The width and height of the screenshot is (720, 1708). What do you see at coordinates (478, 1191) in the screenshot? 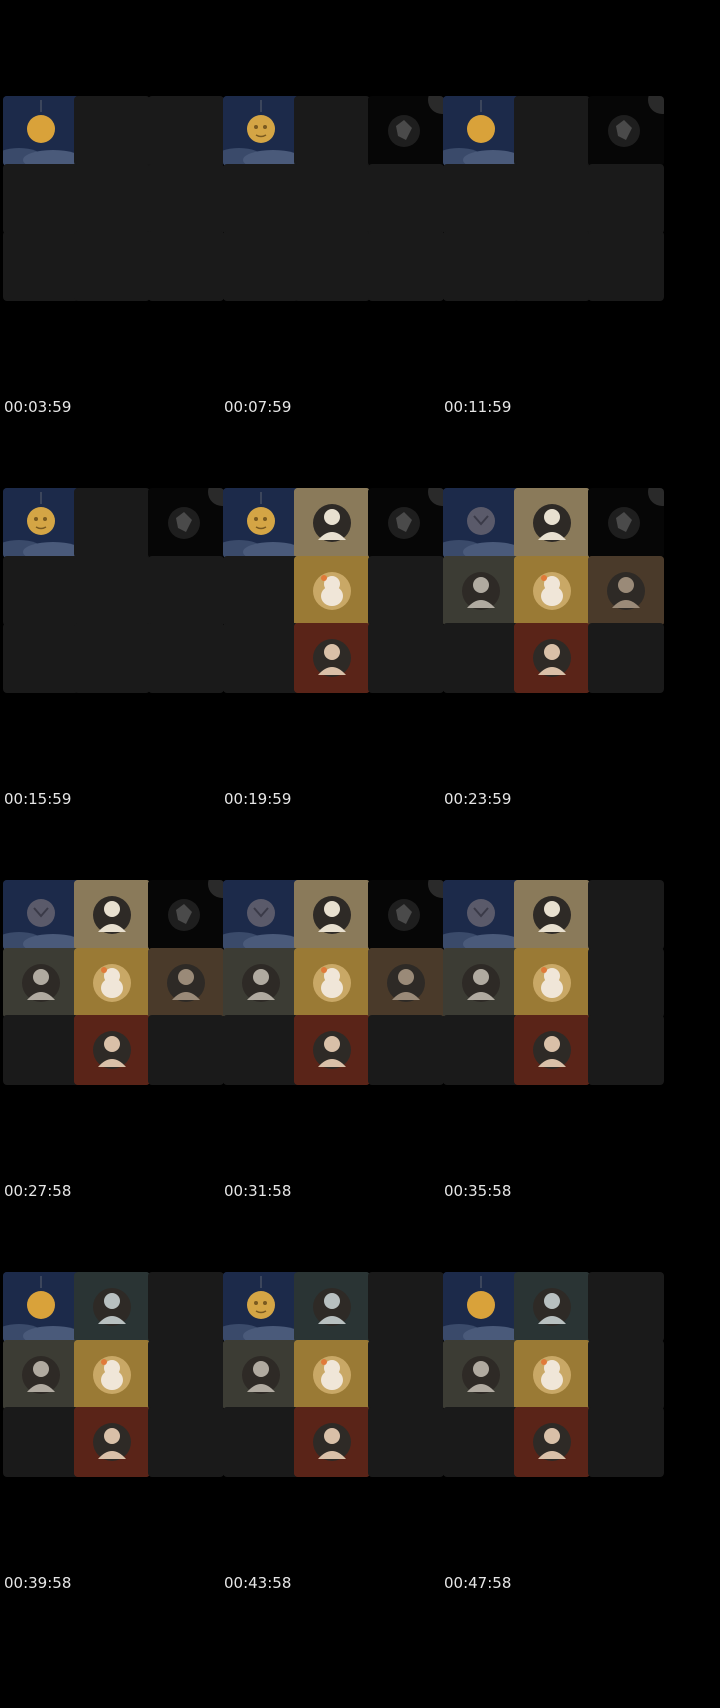
I see `timestamp-label: 00:35:58` at bounding box center [478, 1191].